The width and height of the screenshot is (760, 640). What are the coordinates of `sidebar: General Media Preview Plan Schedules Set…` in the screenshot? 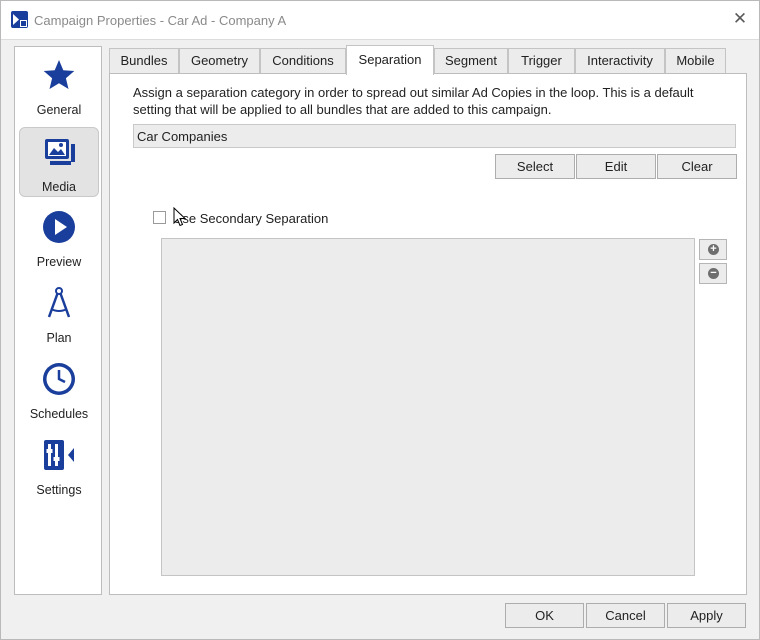 It's located at (58, 320).